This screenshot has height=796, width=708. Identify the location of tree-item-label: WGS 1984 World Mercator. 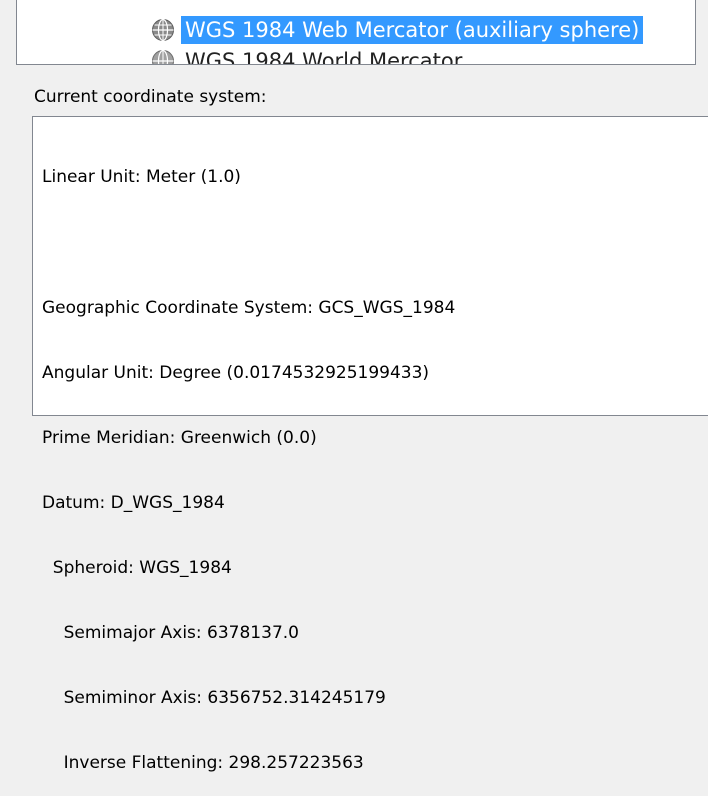
(324, 57).